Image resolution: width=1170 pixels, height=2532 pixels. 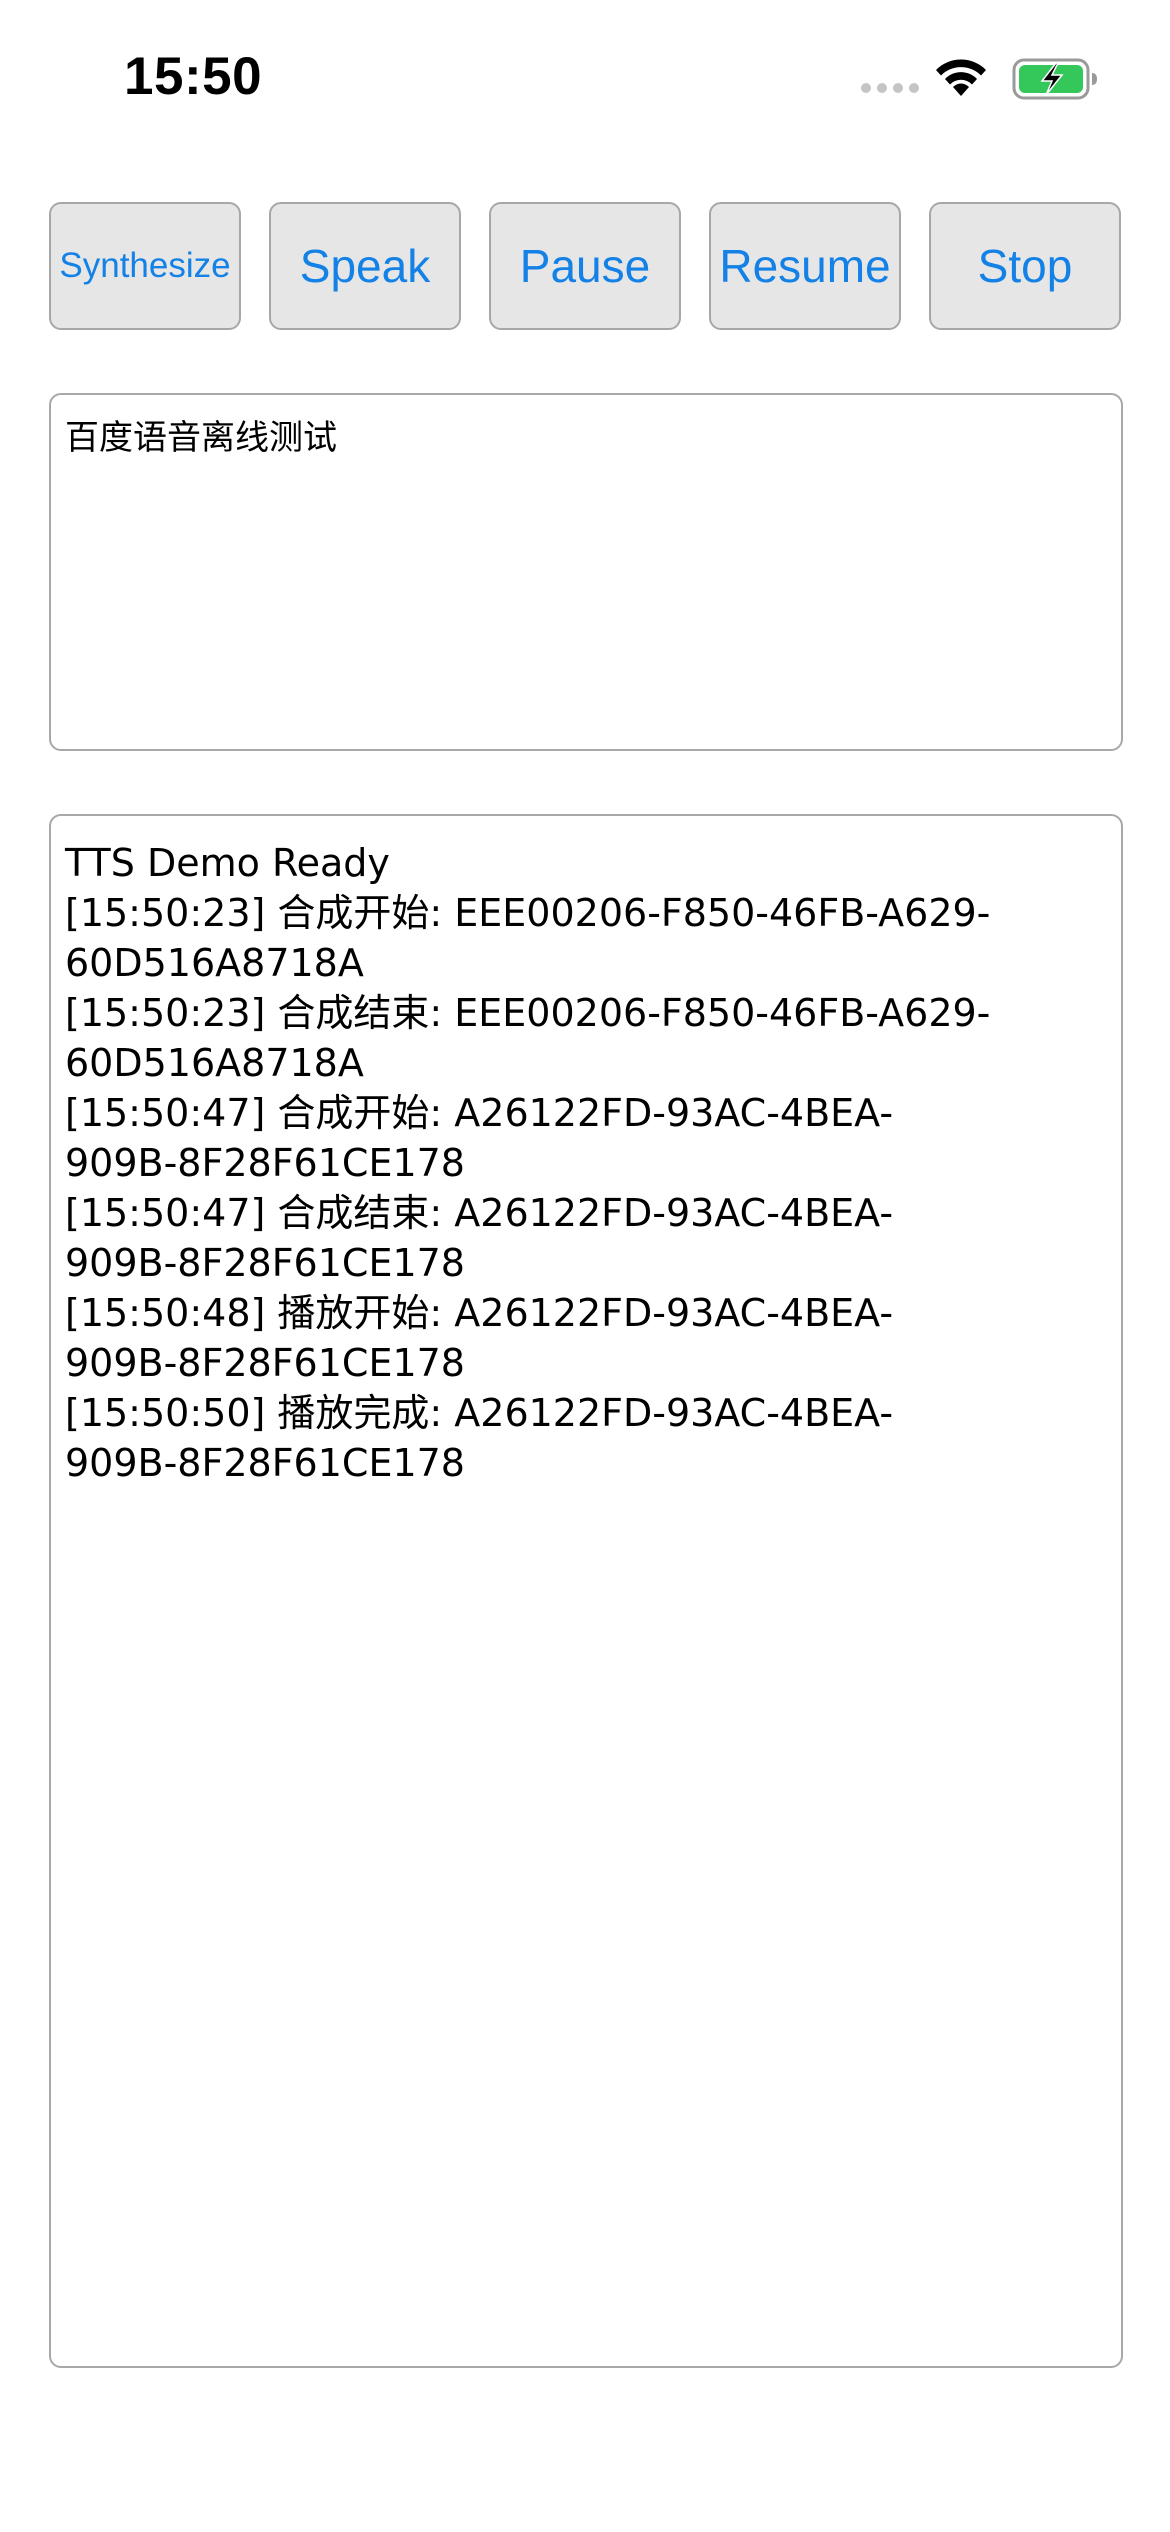 I want to click on signal-icon, so click(x=890, y=88).